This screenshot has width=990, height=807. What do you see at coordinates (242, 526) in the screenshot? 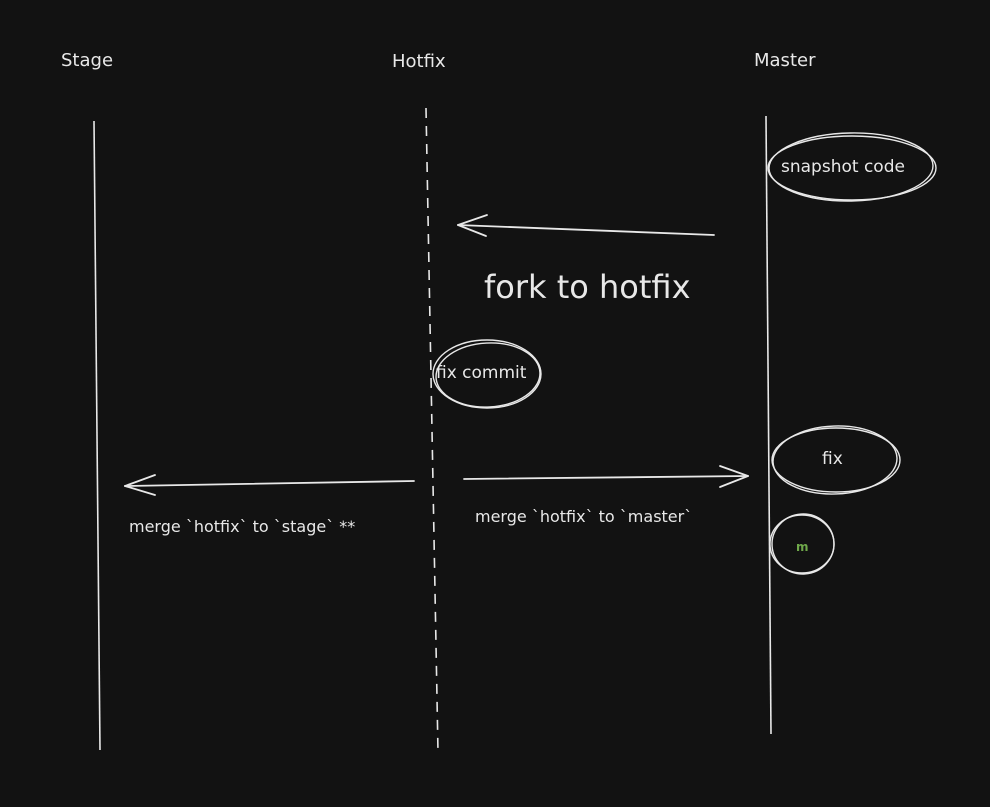
I see `merge-to-stage-label: merge `hotfix` to `stage` **` at bounding box center [242, 526].